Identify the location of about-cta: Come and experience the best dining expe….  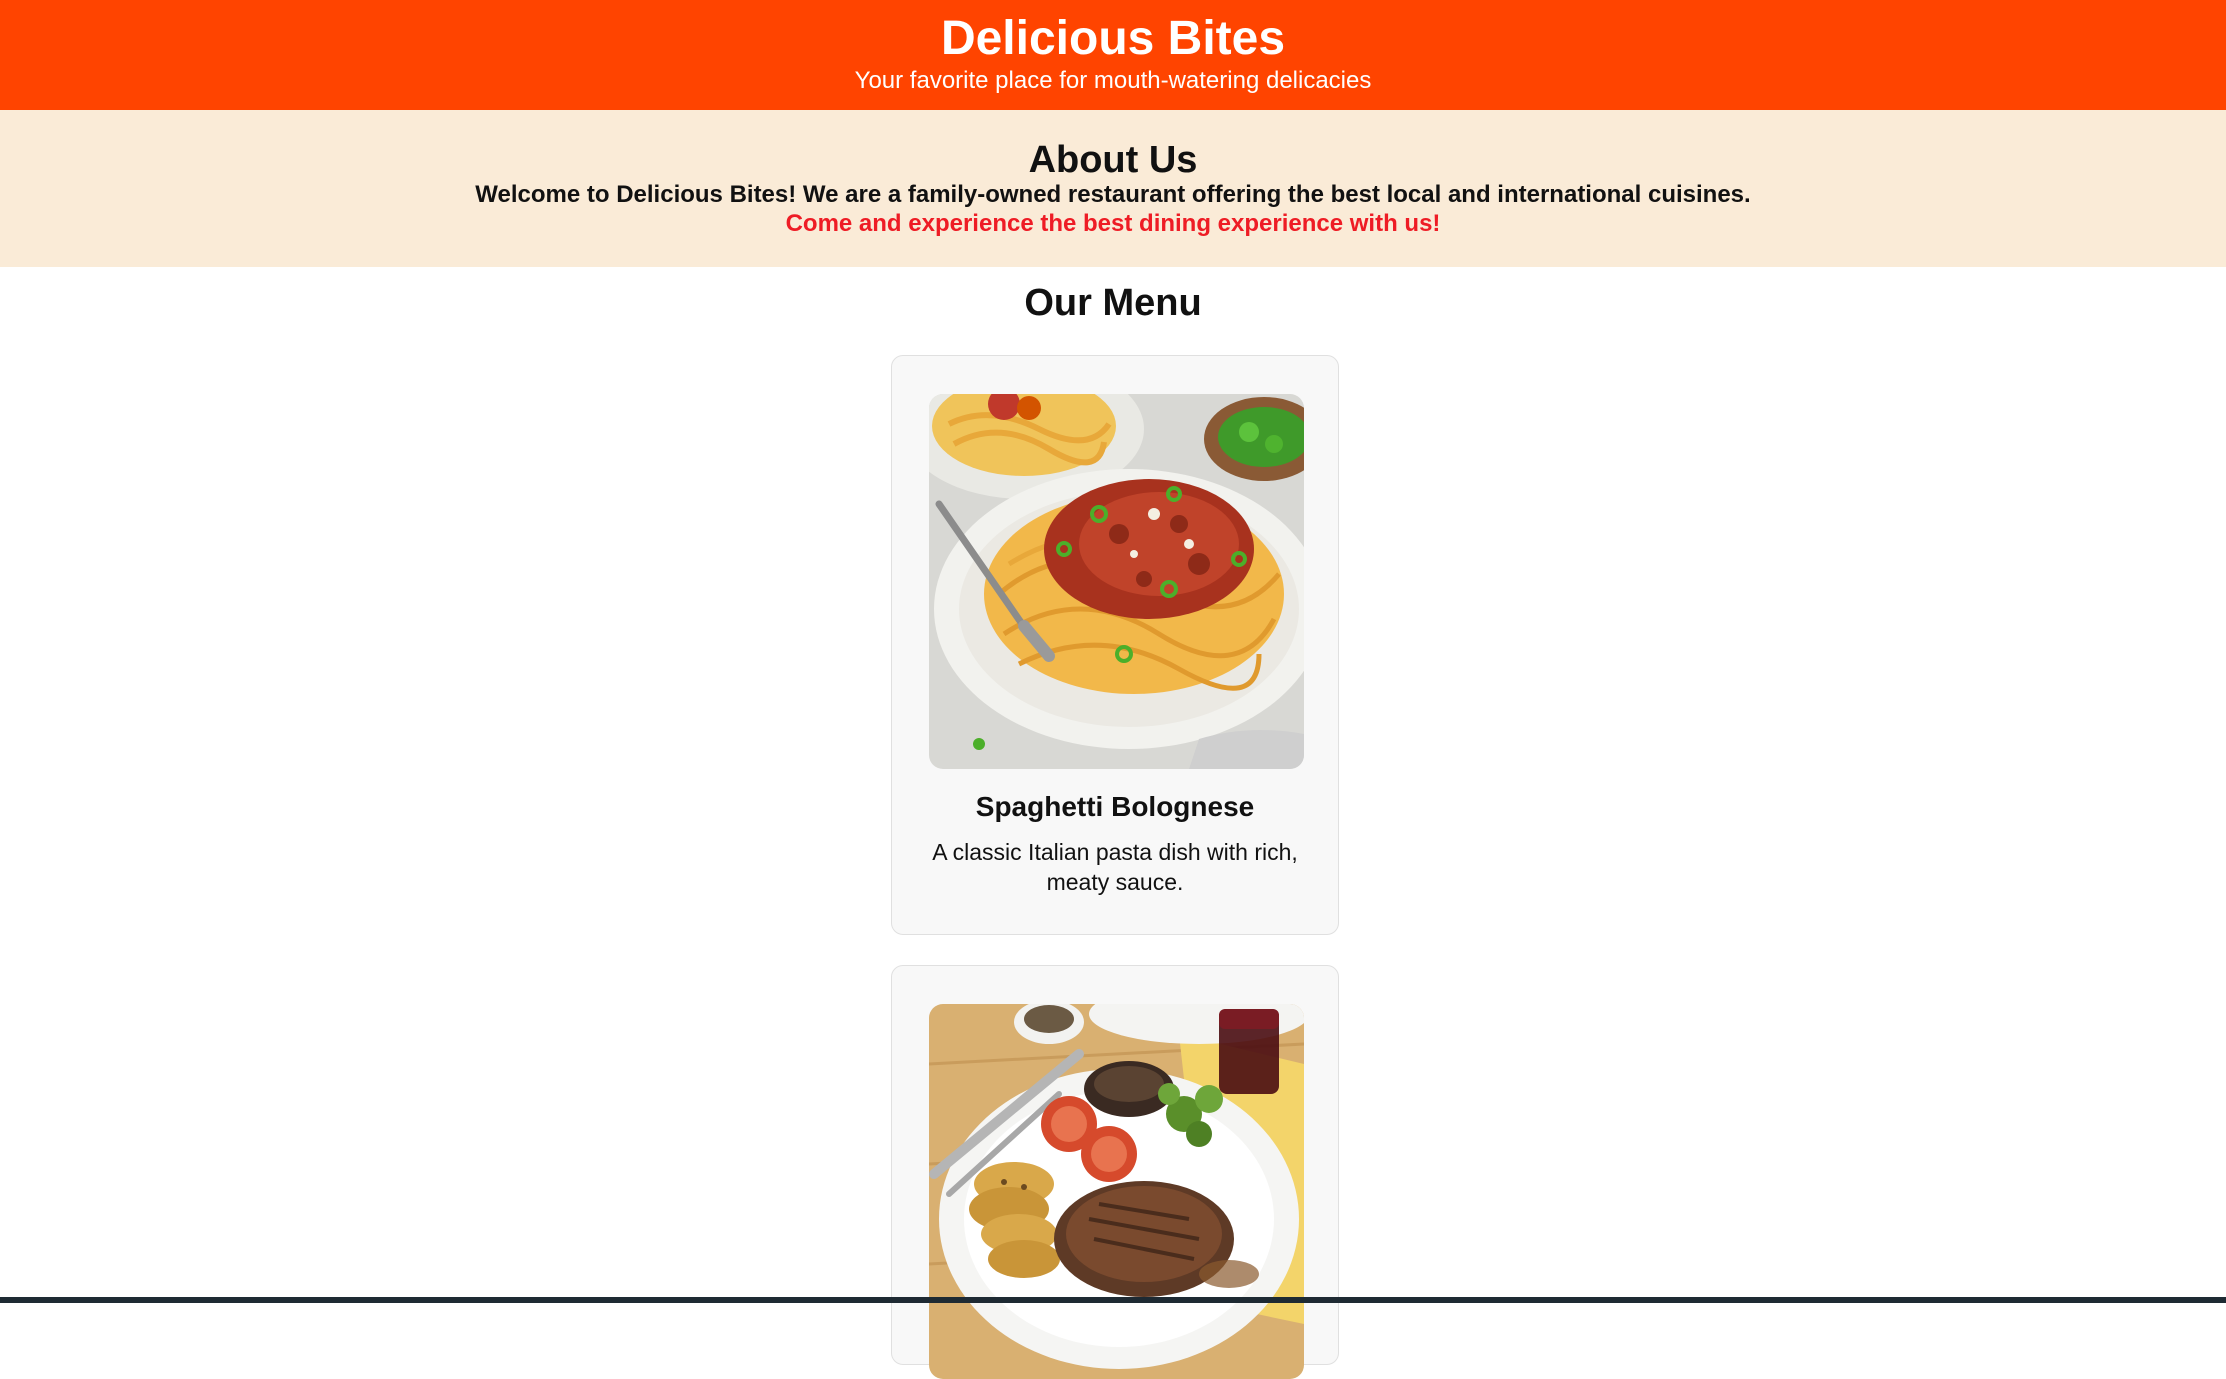
(1113, 223).